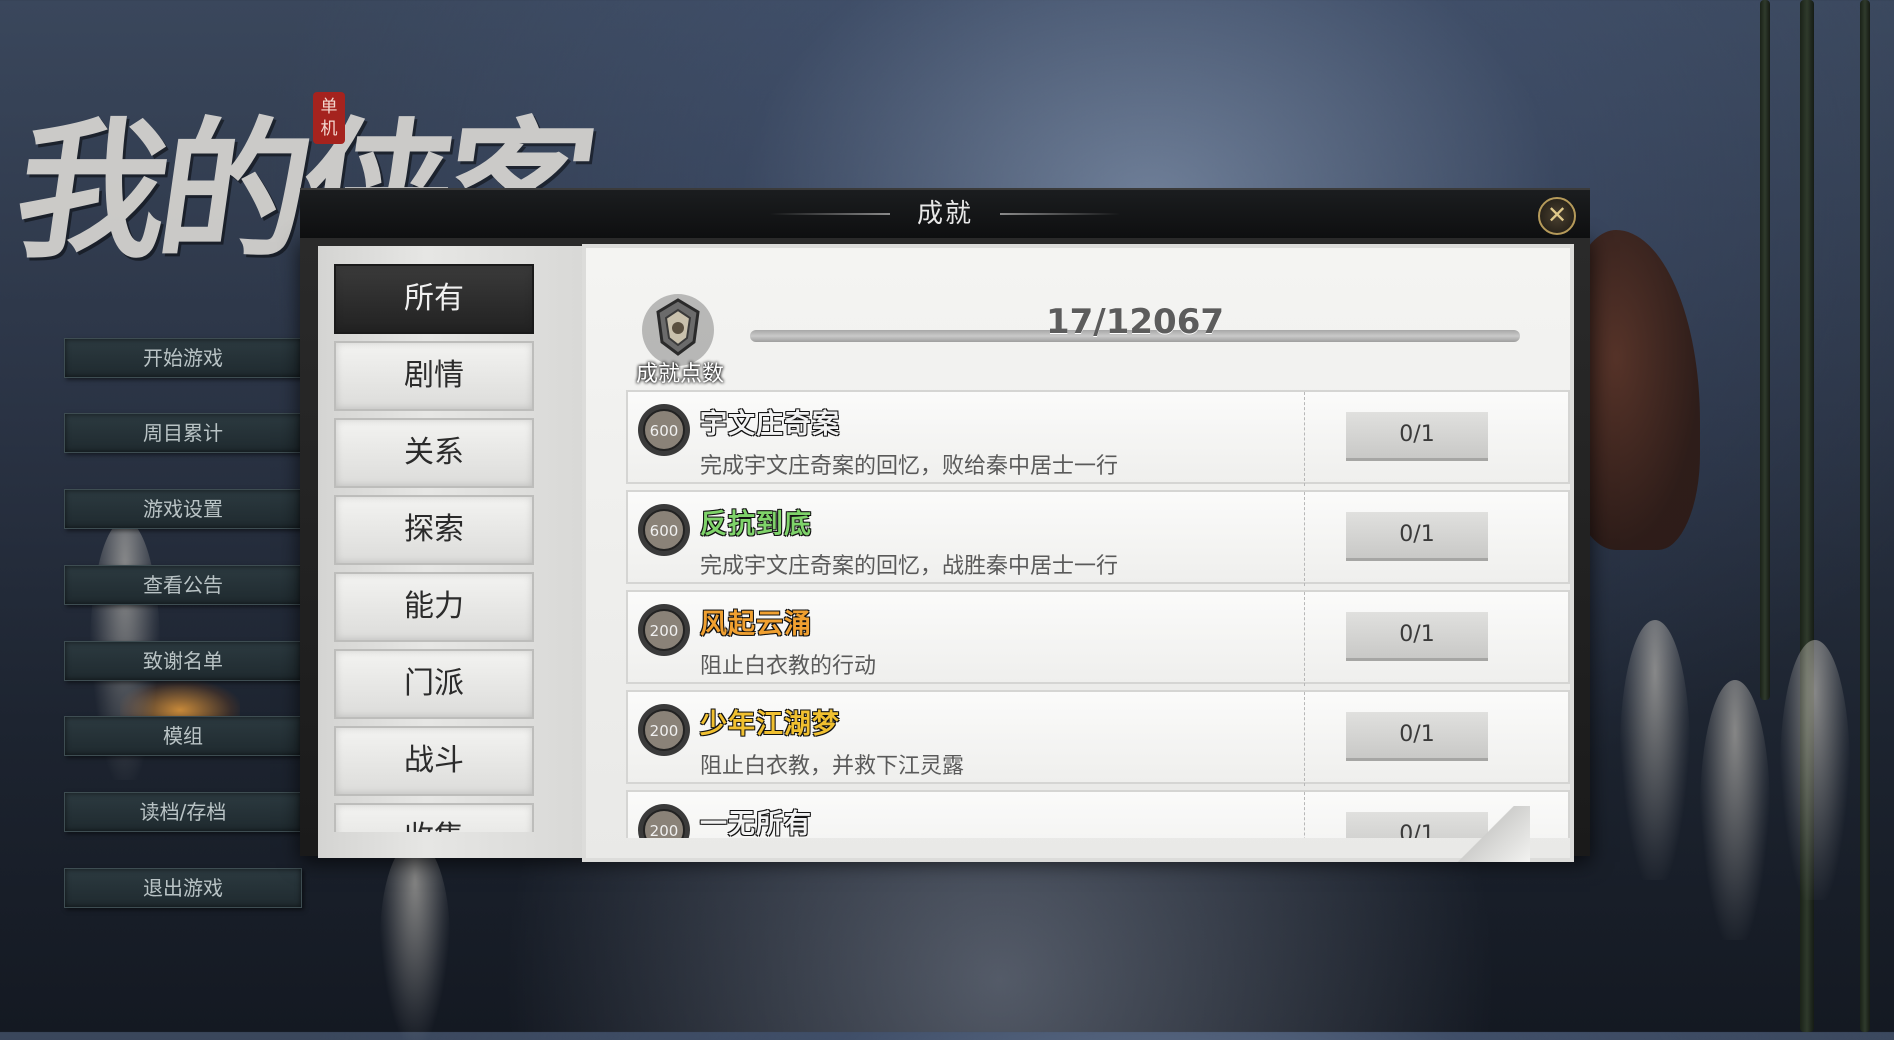 The image size is (1894, 1040). What do you see at coordinates (756, 524) in the screenshot?
I see `achievement-name: 反抗到底` at bounding box center [756, 524].